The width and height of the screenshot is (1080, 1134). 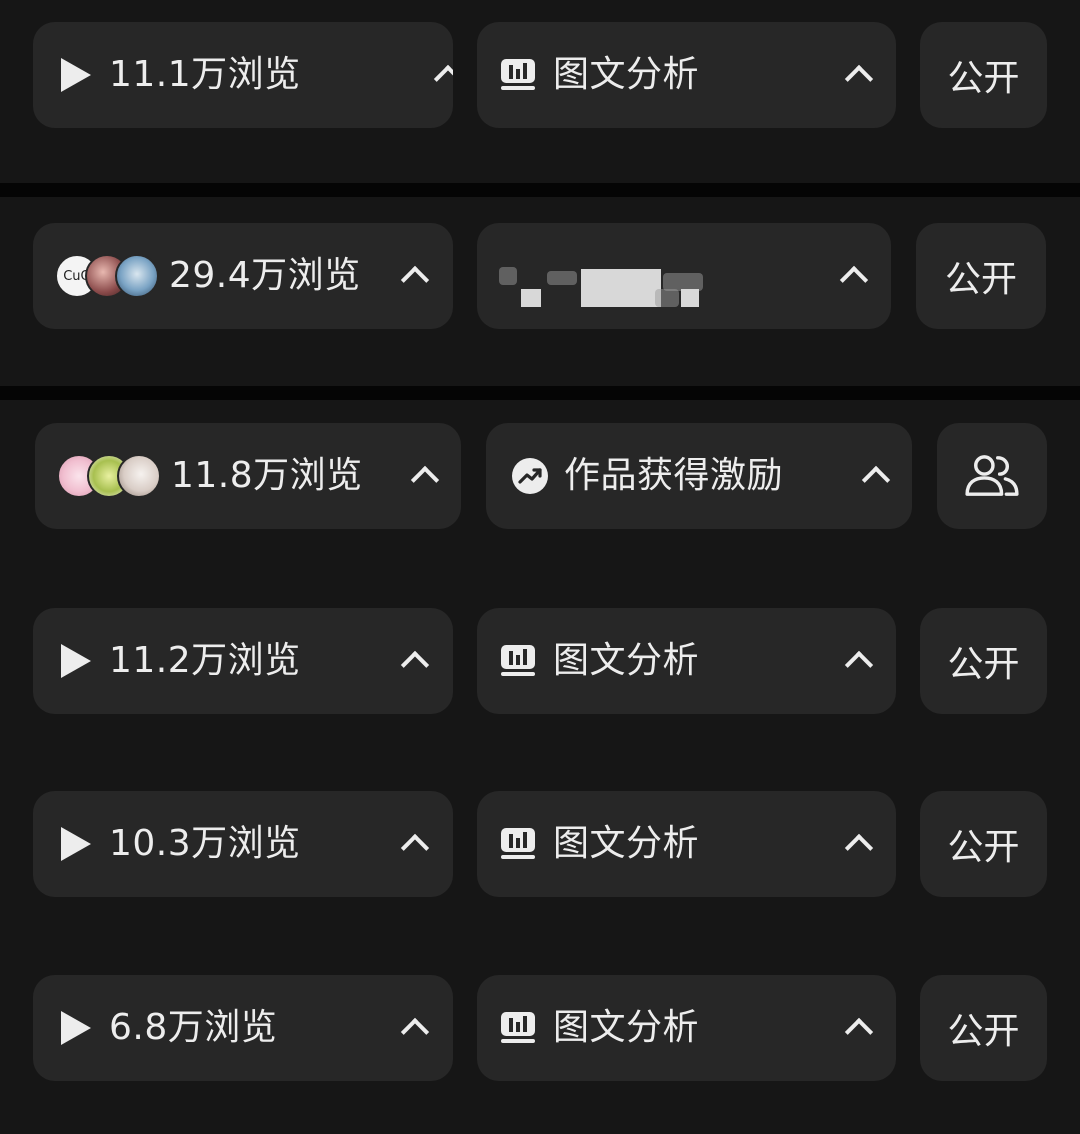 I want to click on analysis-label: 作品获得激励, so click(x=674, y=475).